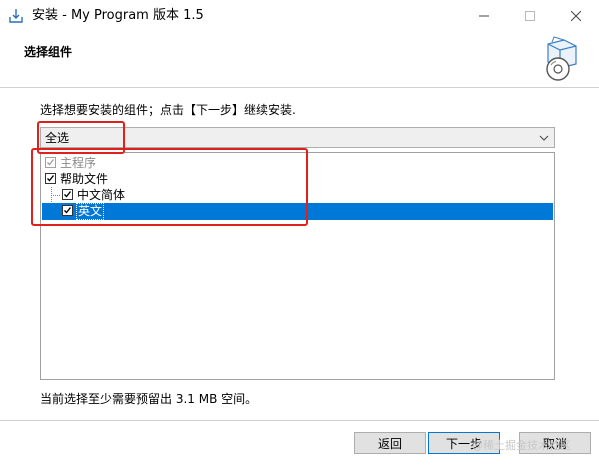 Image resolution: width=599 pixels, height=466 pixels. What do you see at coordinates (168, 110) in the screenshot?
I see `instruction-text: 选择想要安装的组件；点击【下一步】继续安装.` at bounding box center [168, 110].